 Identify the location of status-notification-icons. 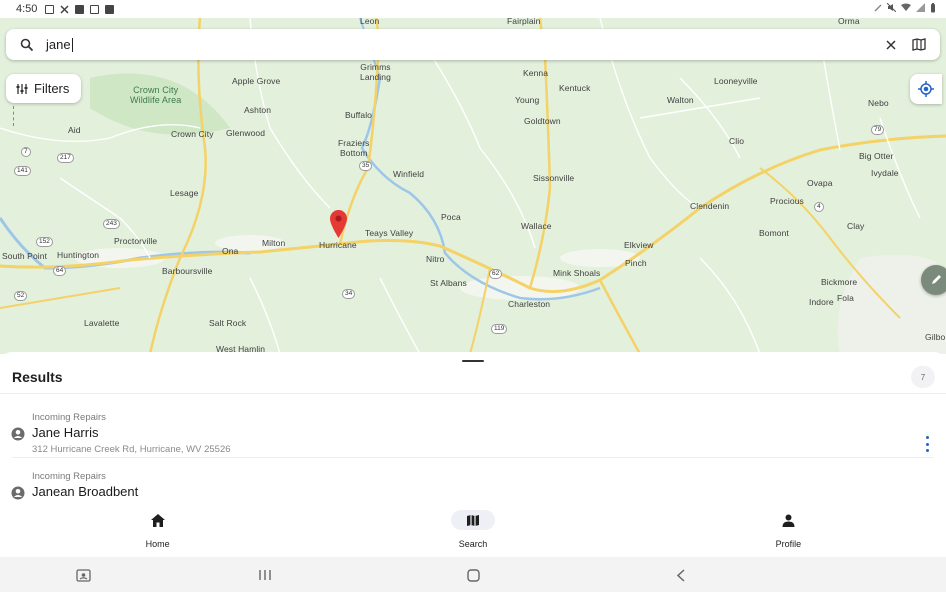
(80, 9).